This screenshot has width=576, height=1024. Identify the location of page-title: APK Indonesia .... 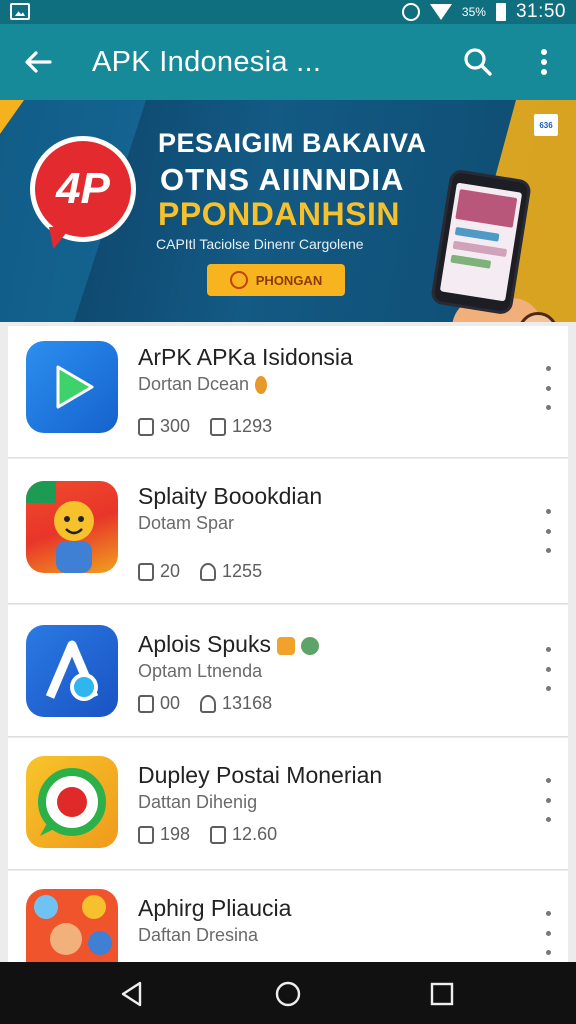
(207, 62).